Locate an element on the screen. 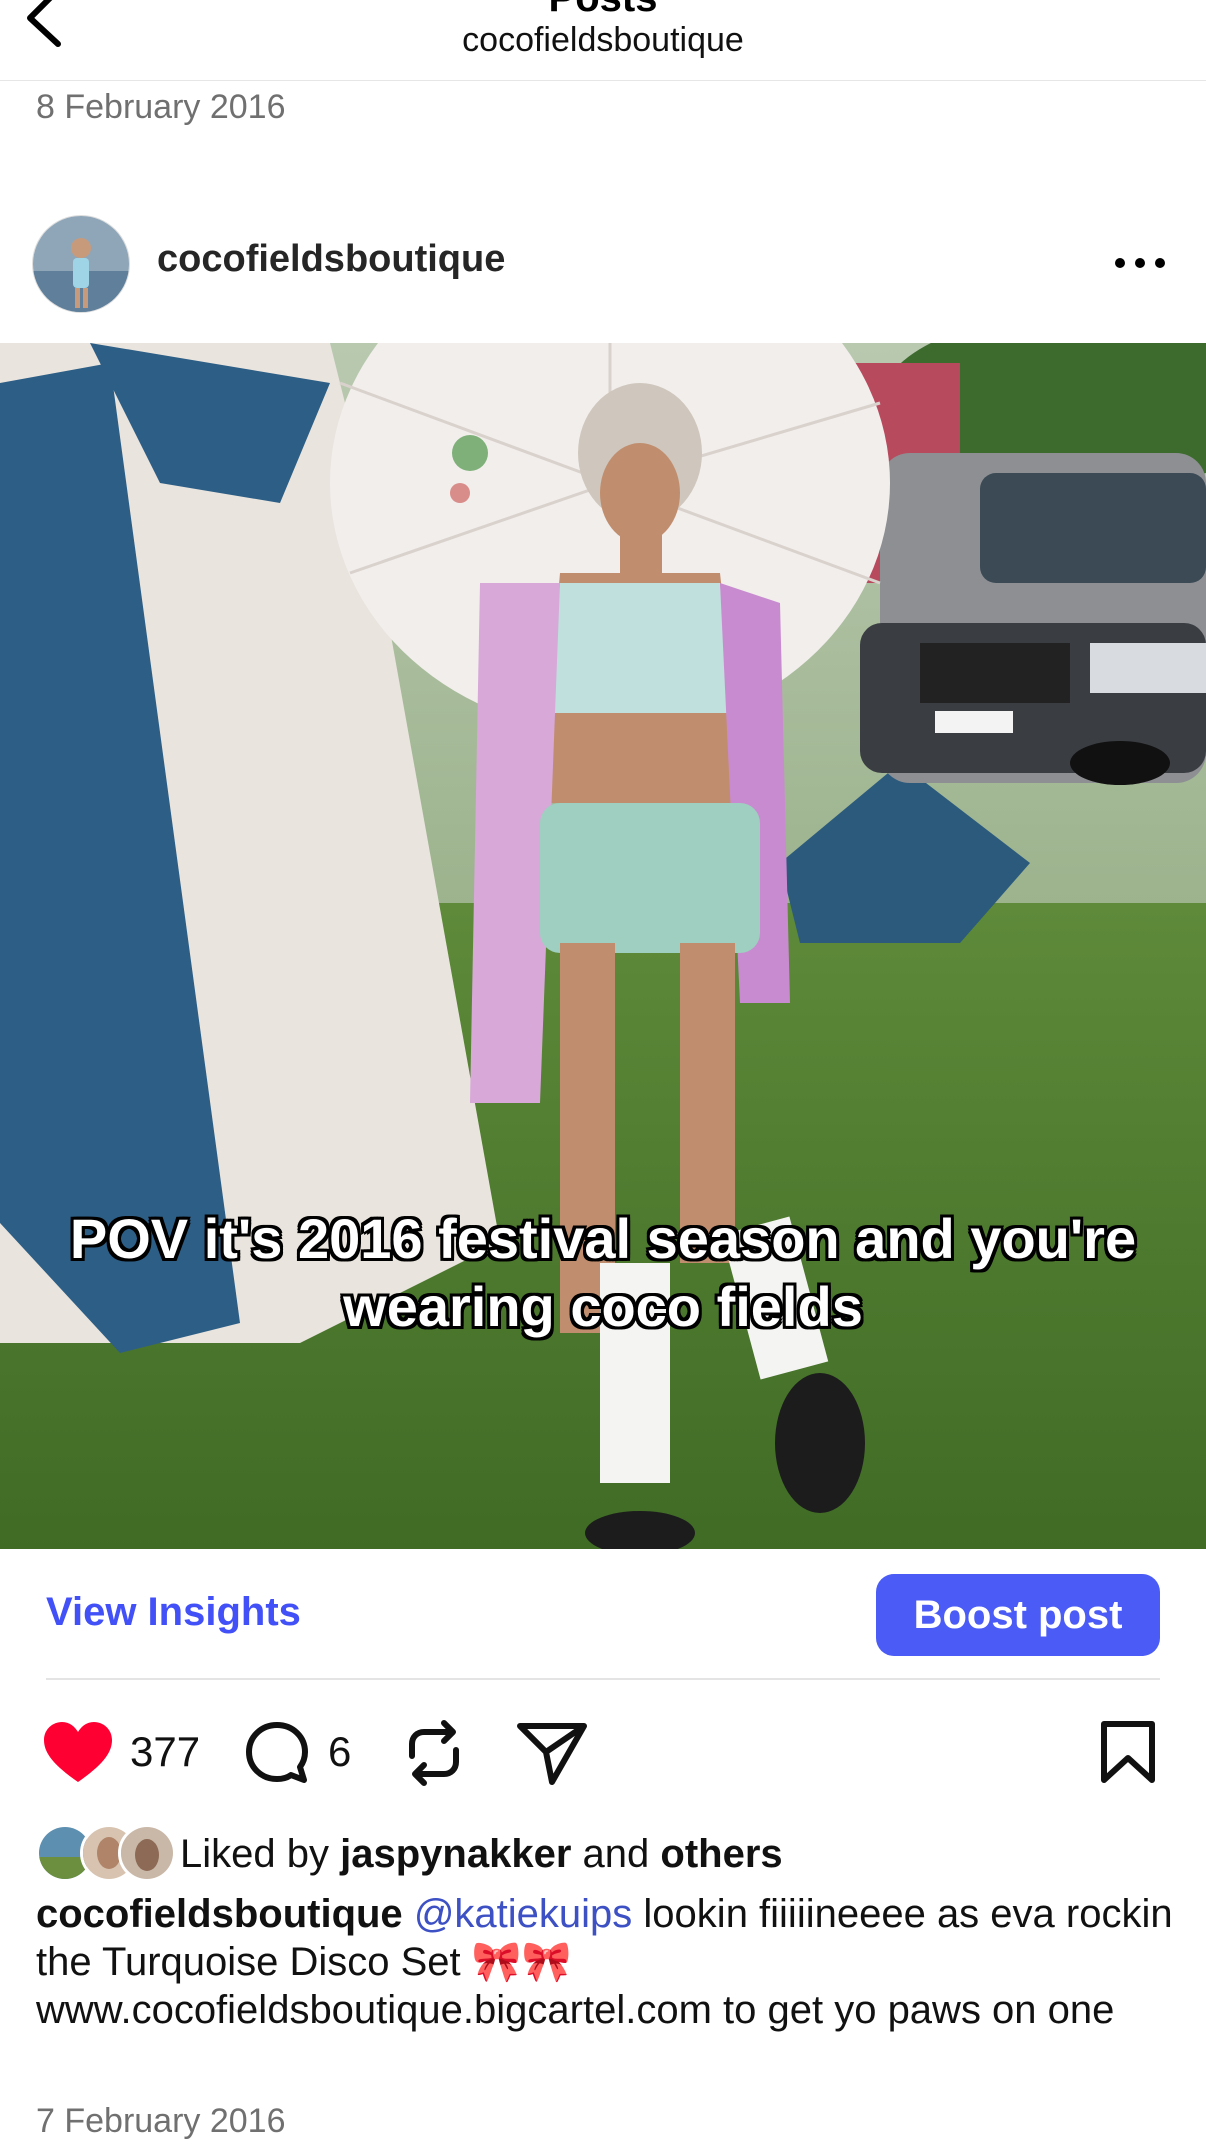 The width and height of the screenshot is (1206, 2144). caption-username: cocofieldsboutique is located at coordinates (219, 1914).